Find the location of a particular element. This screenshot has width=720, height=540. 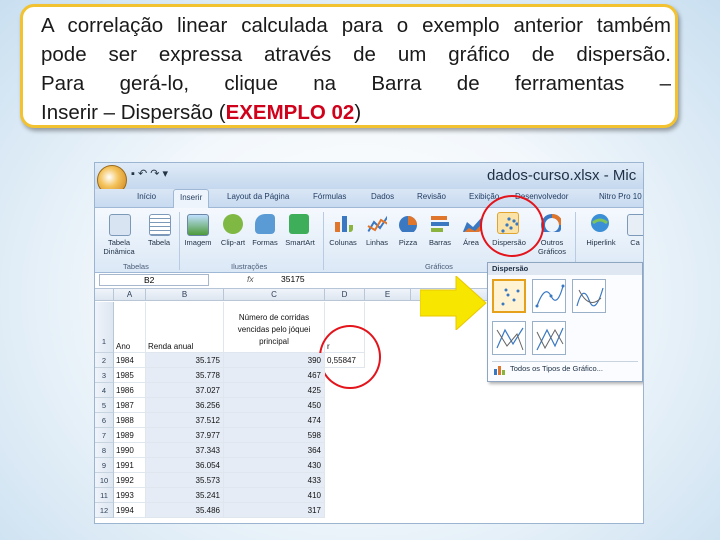

cell-income: 36.256 is located at coordinates (185, 405).